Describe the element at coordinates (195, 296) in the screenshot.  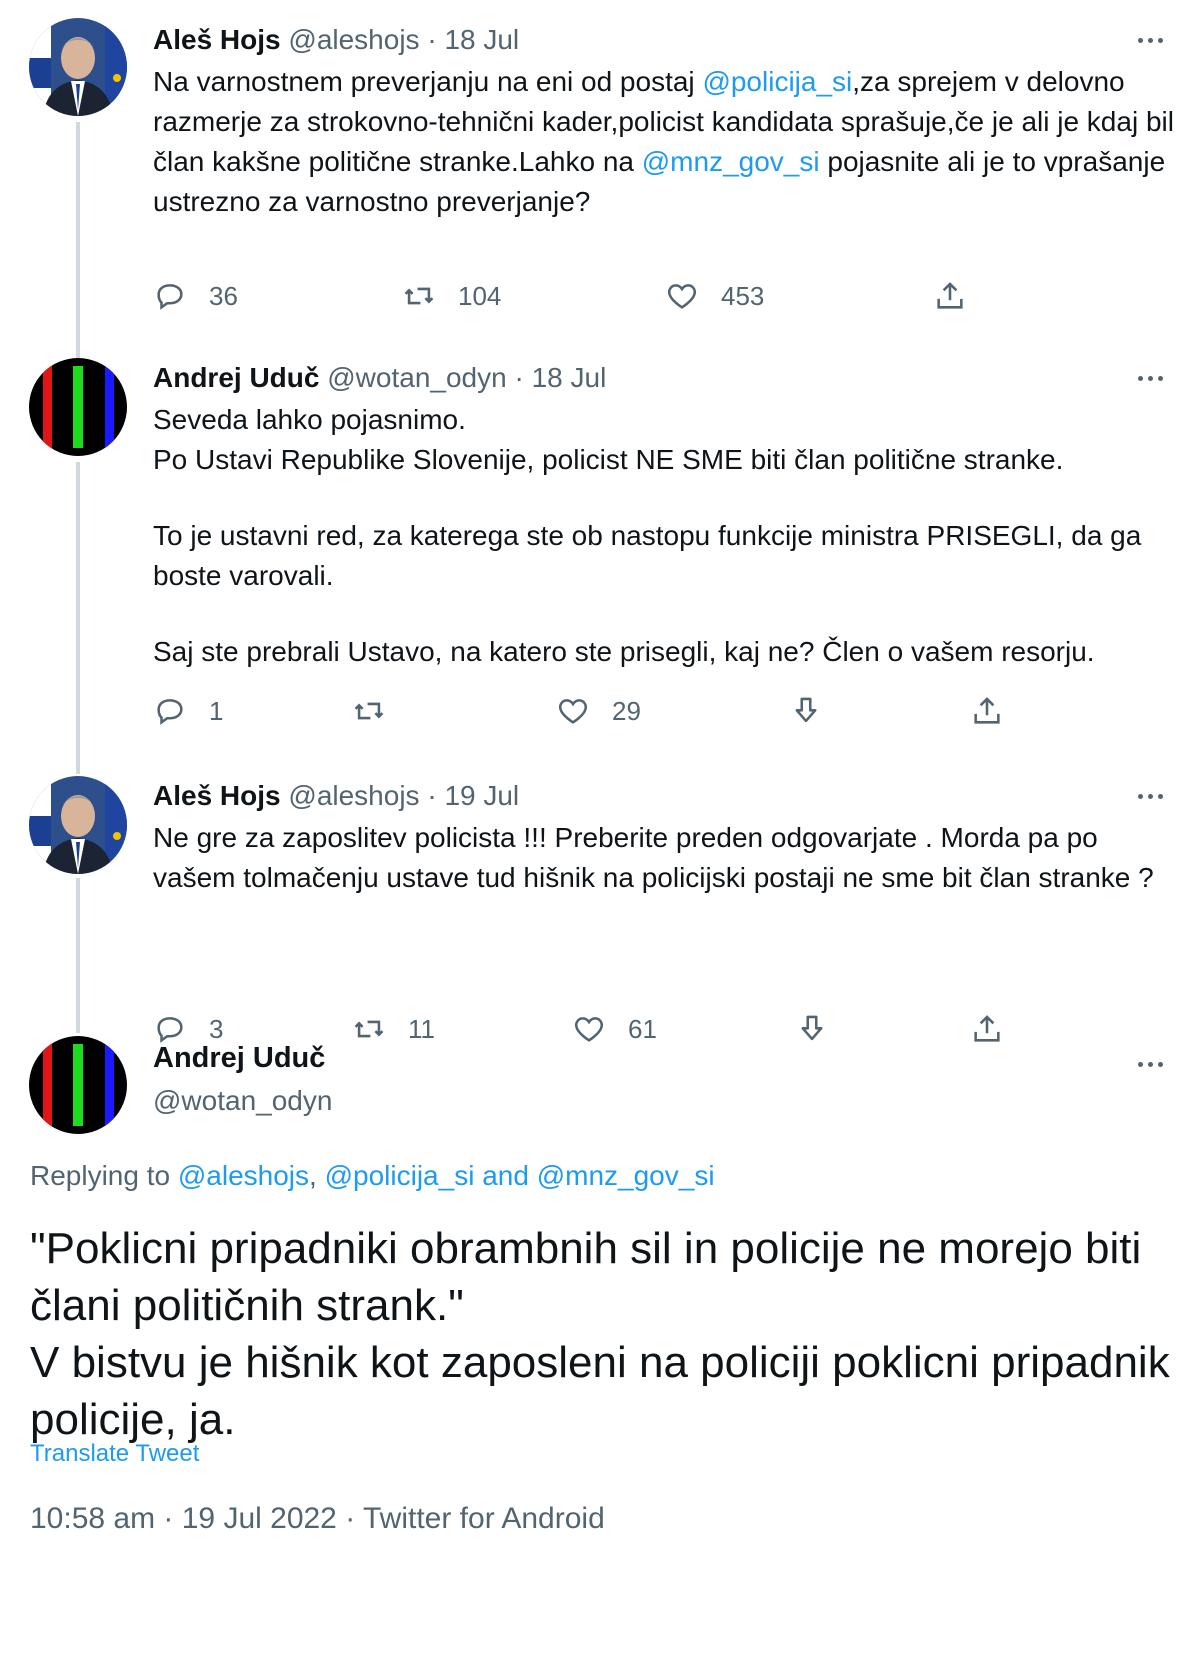
I see `reply-button: 36` at that location.